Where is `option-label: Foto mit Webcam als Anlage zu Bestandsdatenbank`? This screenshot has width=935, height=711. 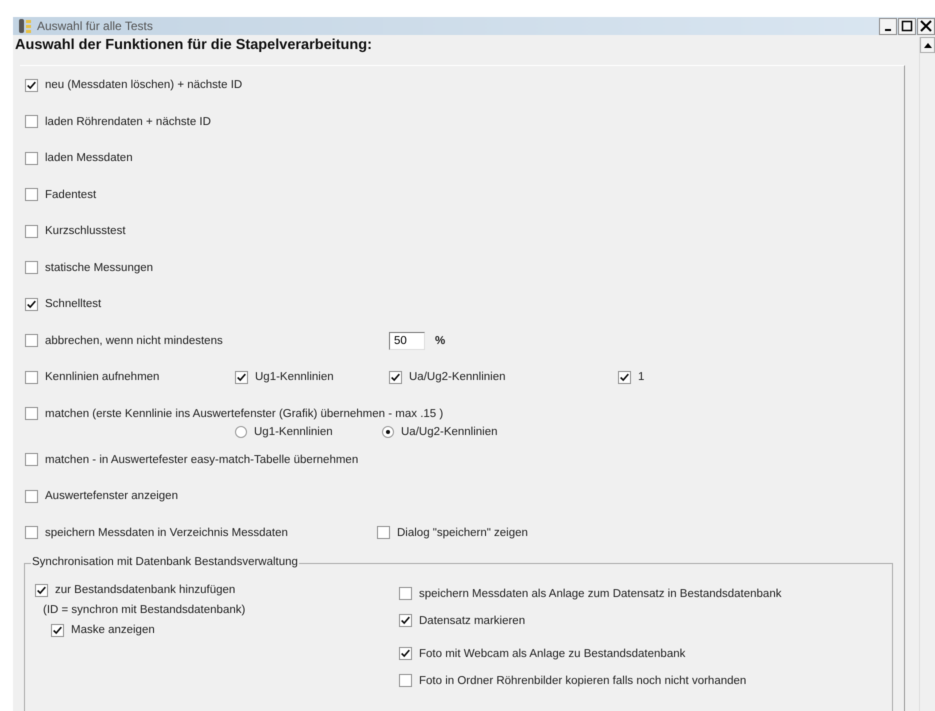
option-label: Foto mit Webcam als Anlage zu Bestandsdatenbank is located at coordinates (552, 654).